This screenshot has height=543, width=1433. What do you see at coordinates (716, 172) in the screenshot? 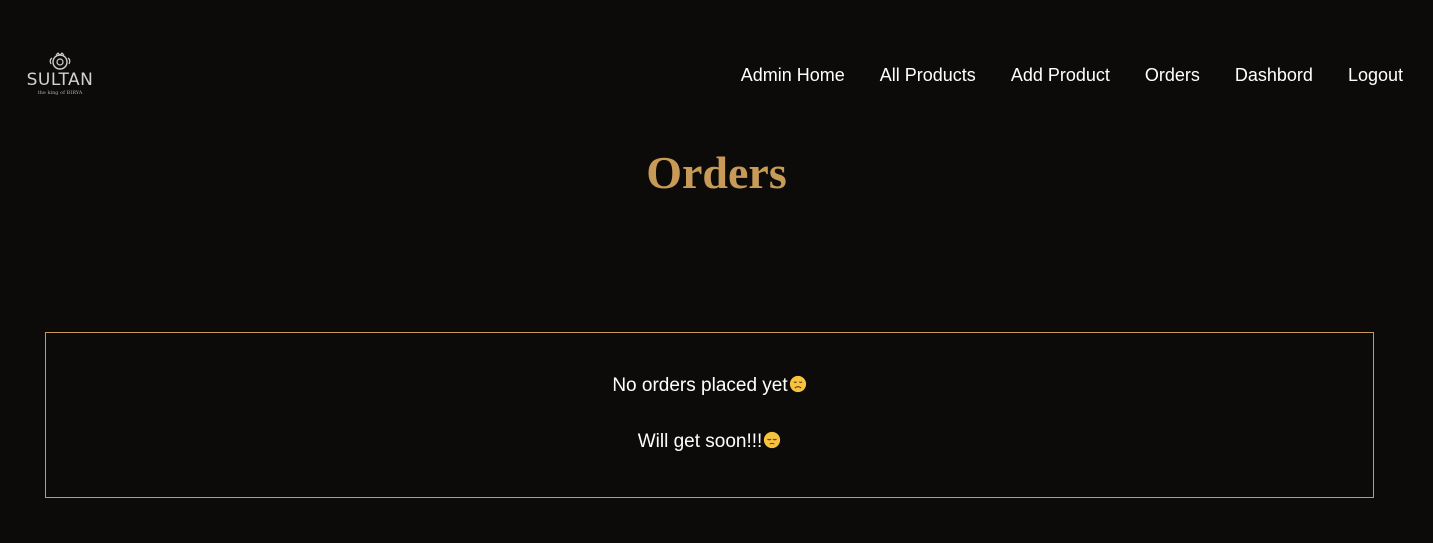
I see `page-title: Orders` at bounding box center [716, 172].